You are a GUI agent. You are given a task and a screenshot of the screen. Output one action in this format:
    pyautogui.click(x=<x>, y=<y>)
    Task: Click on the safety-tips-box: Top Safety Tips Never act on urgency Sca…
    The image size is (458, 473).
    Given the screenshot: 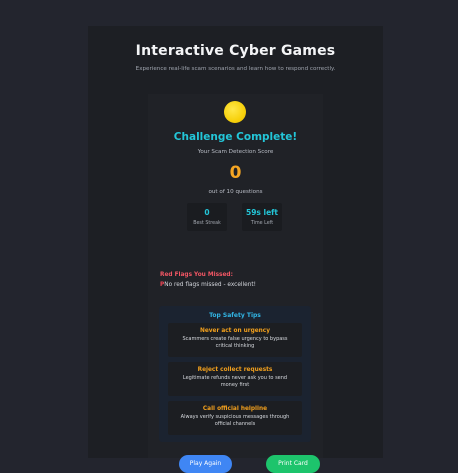 What is the action you would take?
    pyautogui.click(x=235, y=374)
    